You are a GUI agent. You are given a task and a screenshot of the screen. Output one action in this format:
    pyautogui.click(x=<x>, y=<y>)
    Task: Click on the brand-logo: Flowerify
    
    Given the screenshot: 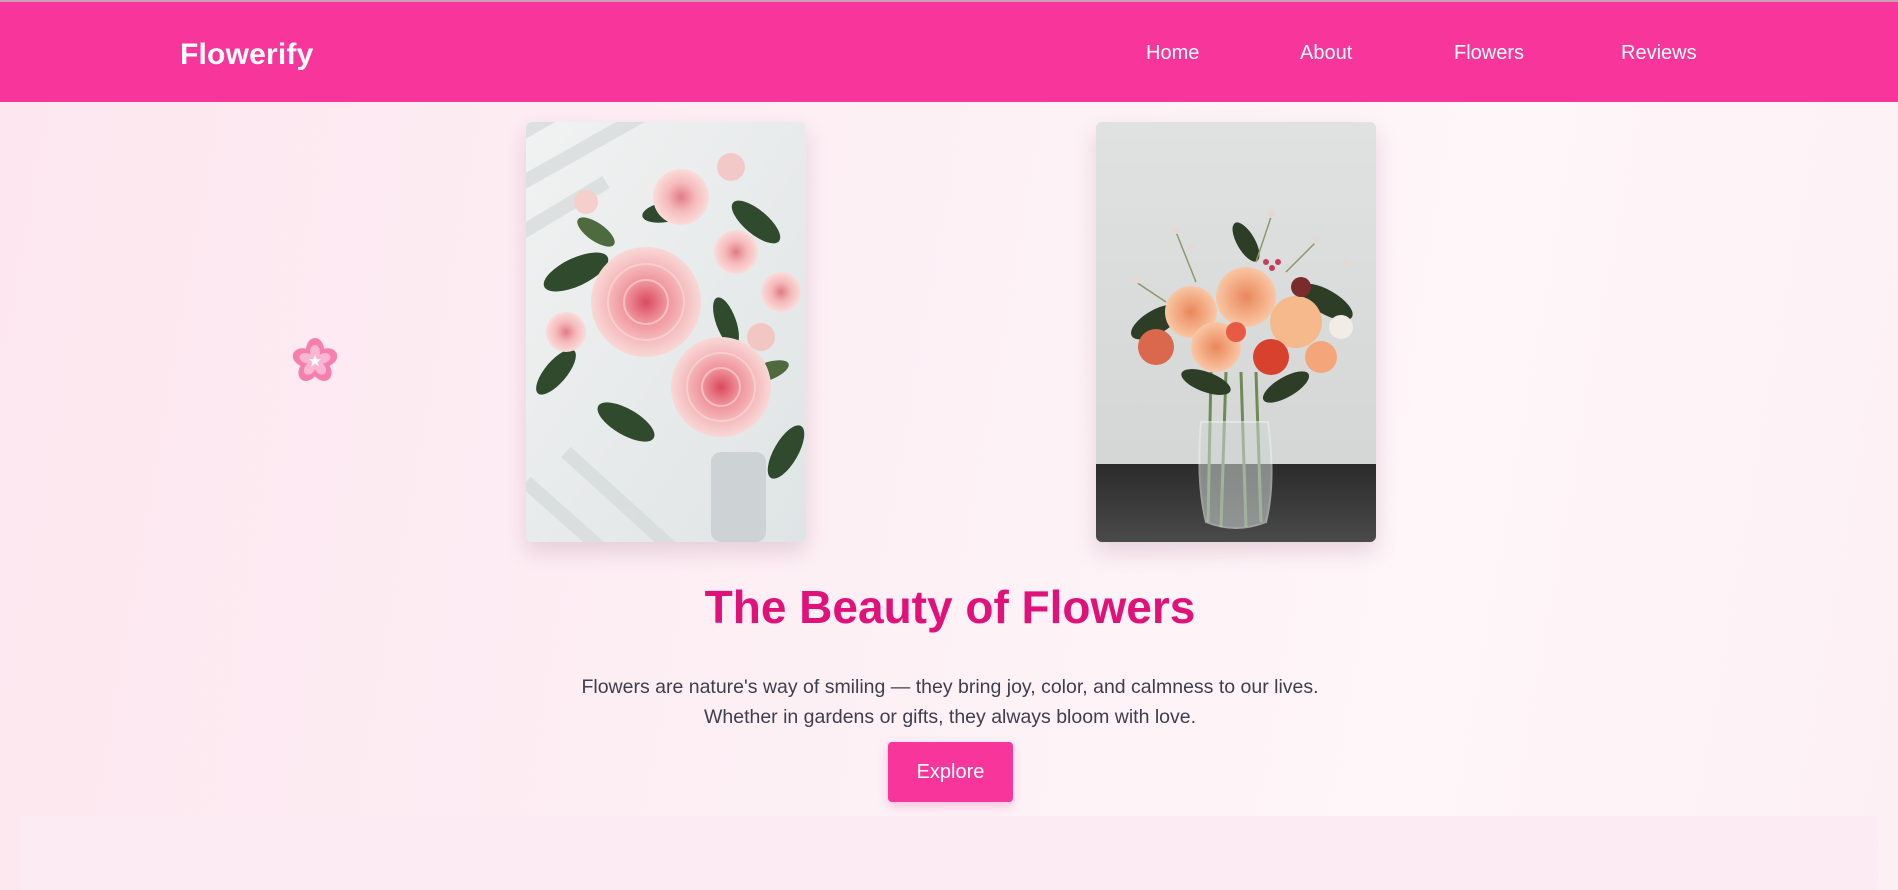 What is the action you would take?
    pyautogui.click(x=247, y=55)
    